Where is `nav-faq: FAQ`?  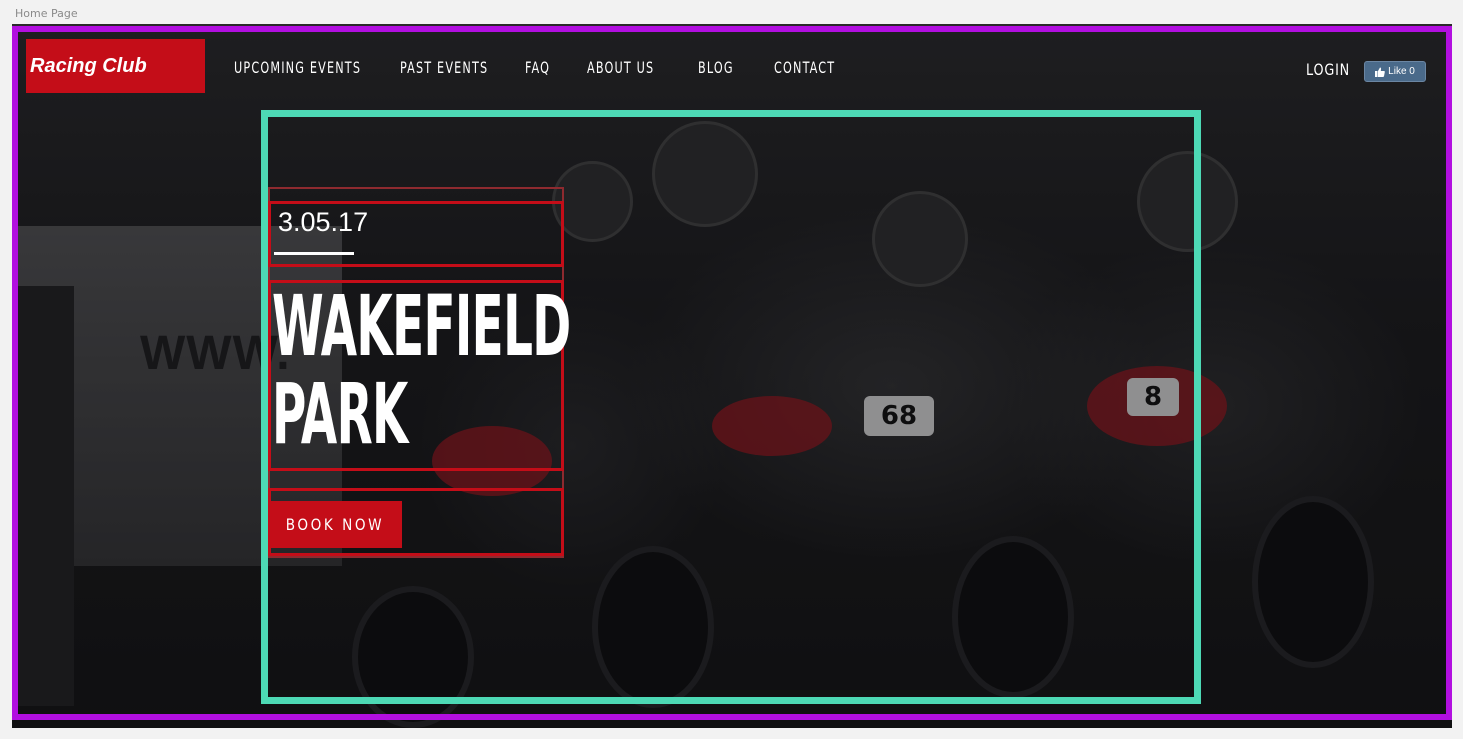
nav-faq: FAQ is located at coordinates (537, 67).